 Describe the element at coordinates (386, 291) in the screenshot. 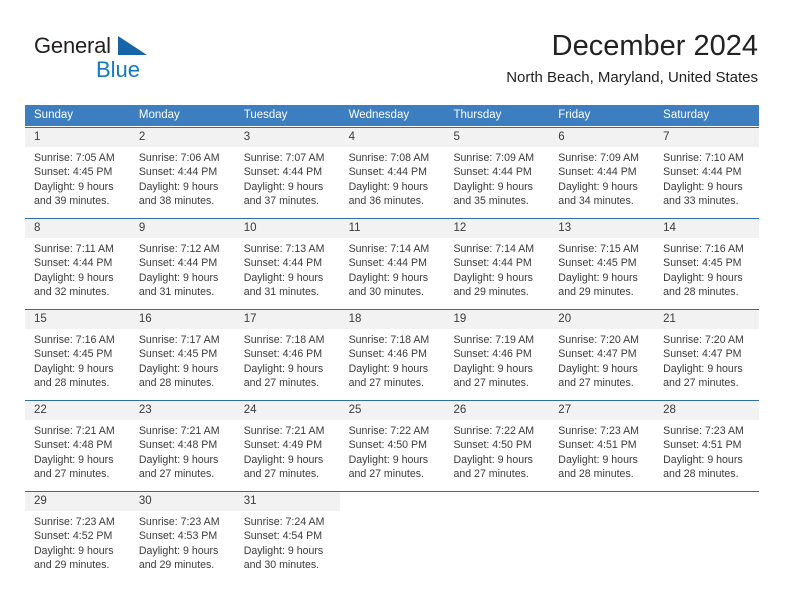

I see `daylight-text-line2: and 30 minutes.` at that location.